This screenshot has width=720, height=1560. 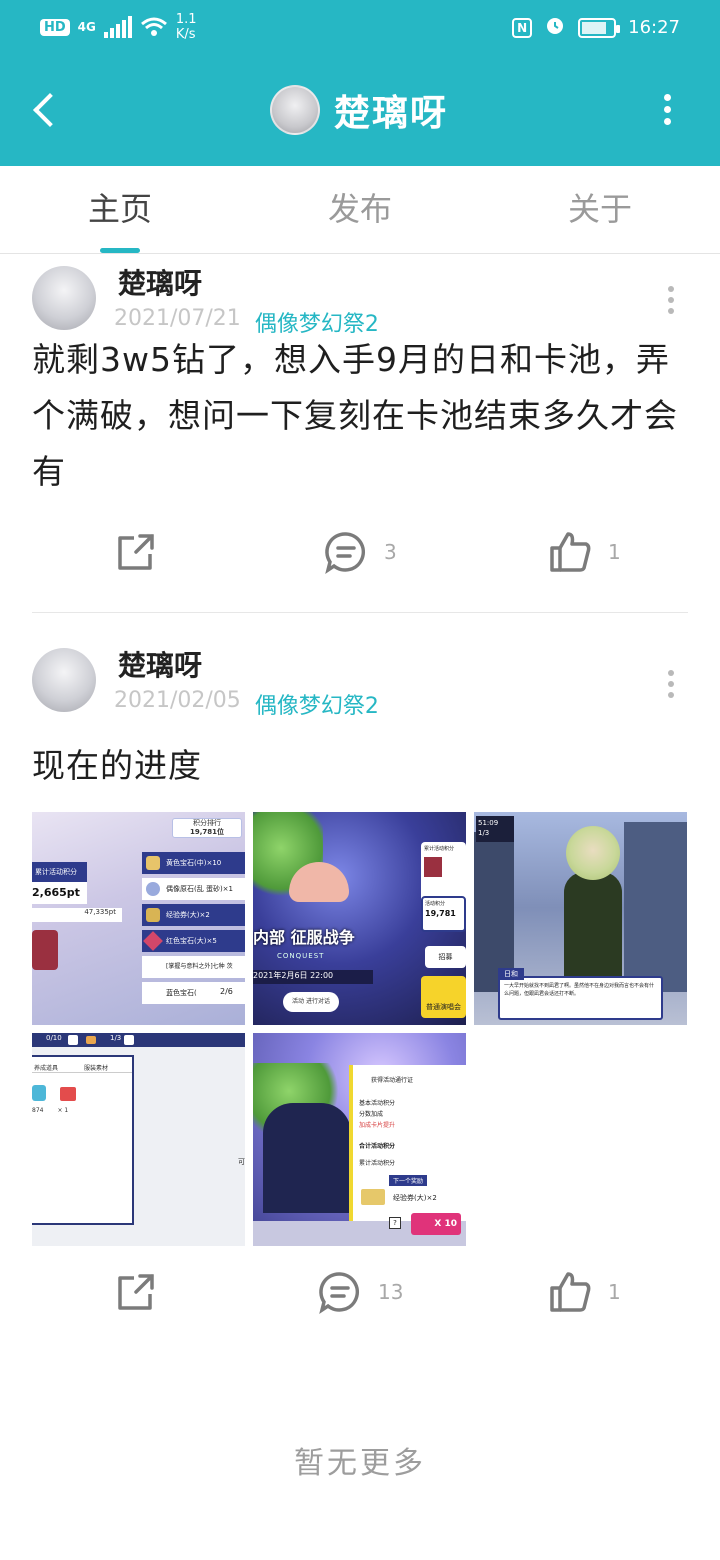 I want to click on comment-count: 3, so click(x=390, y=552).